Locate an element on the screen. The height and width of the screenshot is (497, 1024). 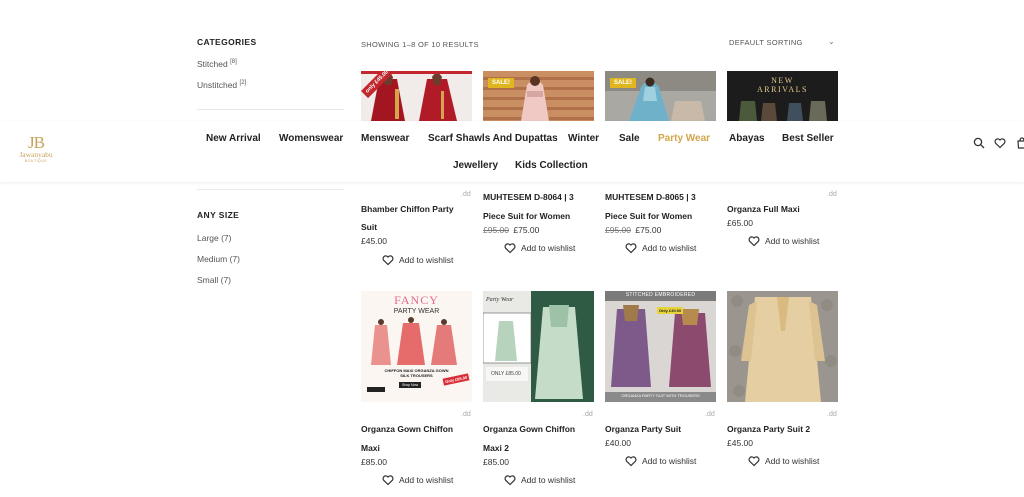
nav-jewellery: Jewellery is located at coordinates (475, 165).